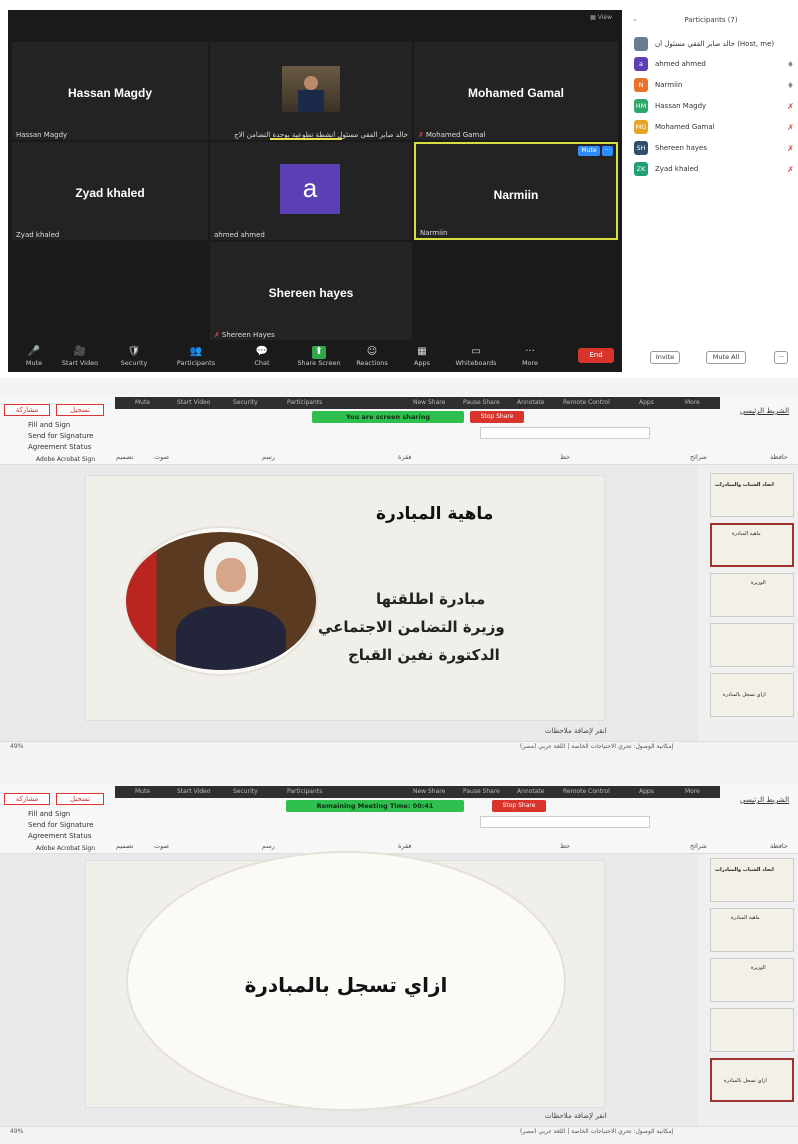  What do you see at coordinates (665, 357) in the screenshot?
I see `invite-button: Invite` at bounding box center [665, 357].